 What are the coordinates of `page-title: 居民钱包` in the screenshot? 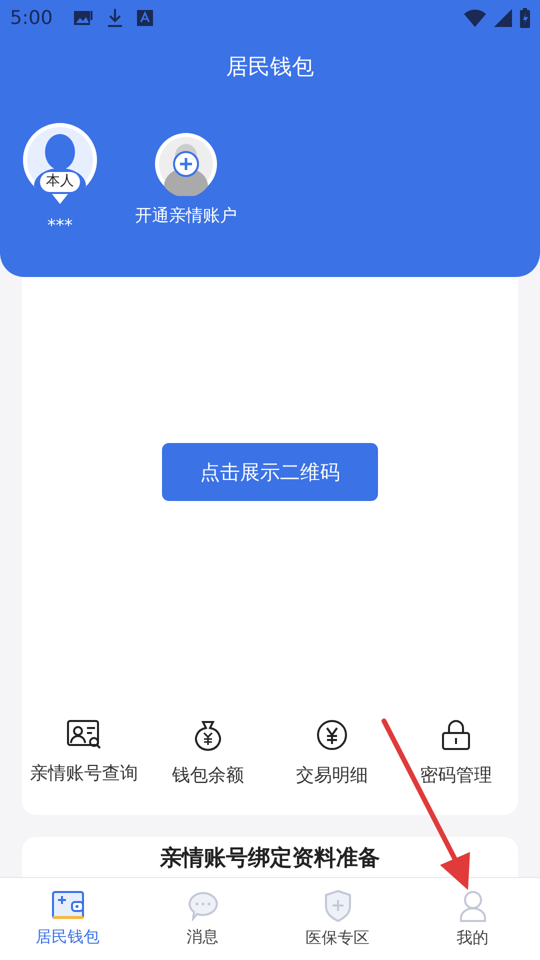 It's located at (270, 68).